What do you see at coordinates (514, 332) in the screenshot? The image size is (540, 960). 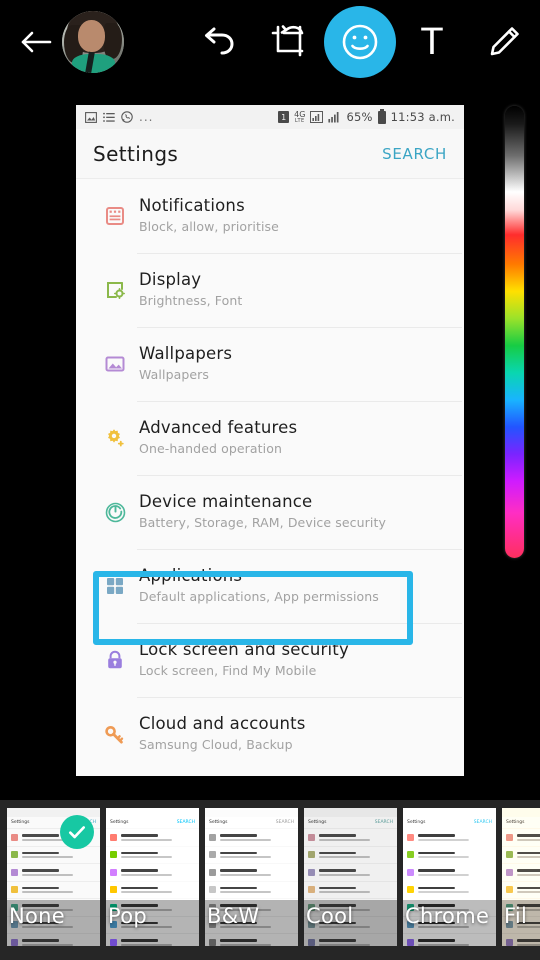 I see `color-picker-slider` at bounding box center [514, 332].